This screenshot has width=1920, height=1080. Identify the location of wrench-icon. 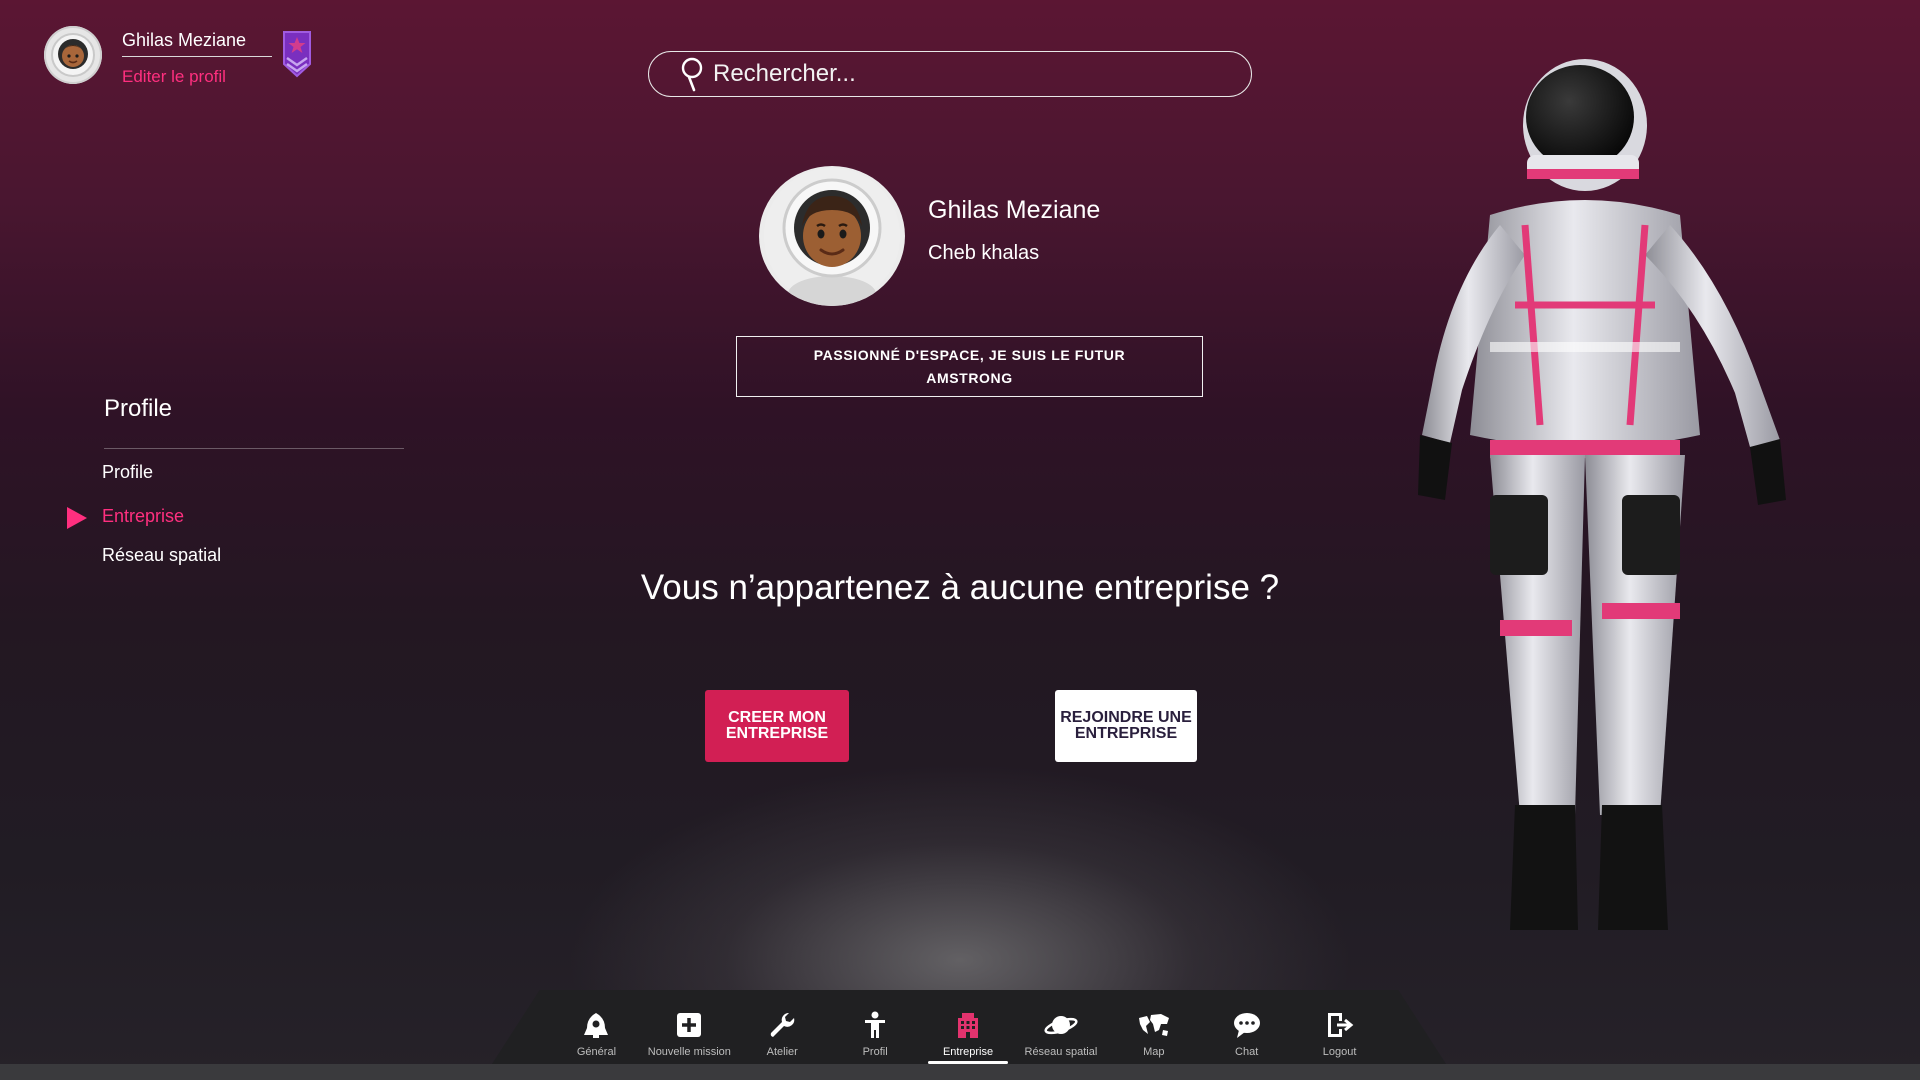
(782, 1024).